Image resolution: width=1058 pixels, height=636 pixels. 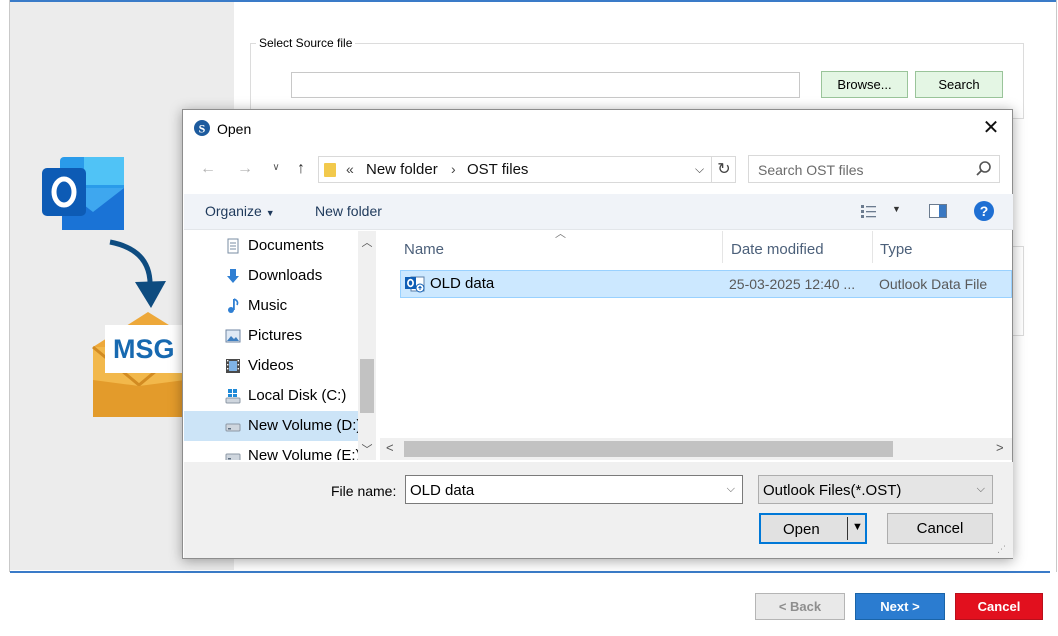 I want to click on column-date-modified: Date modified, so click(x=777, y=249).